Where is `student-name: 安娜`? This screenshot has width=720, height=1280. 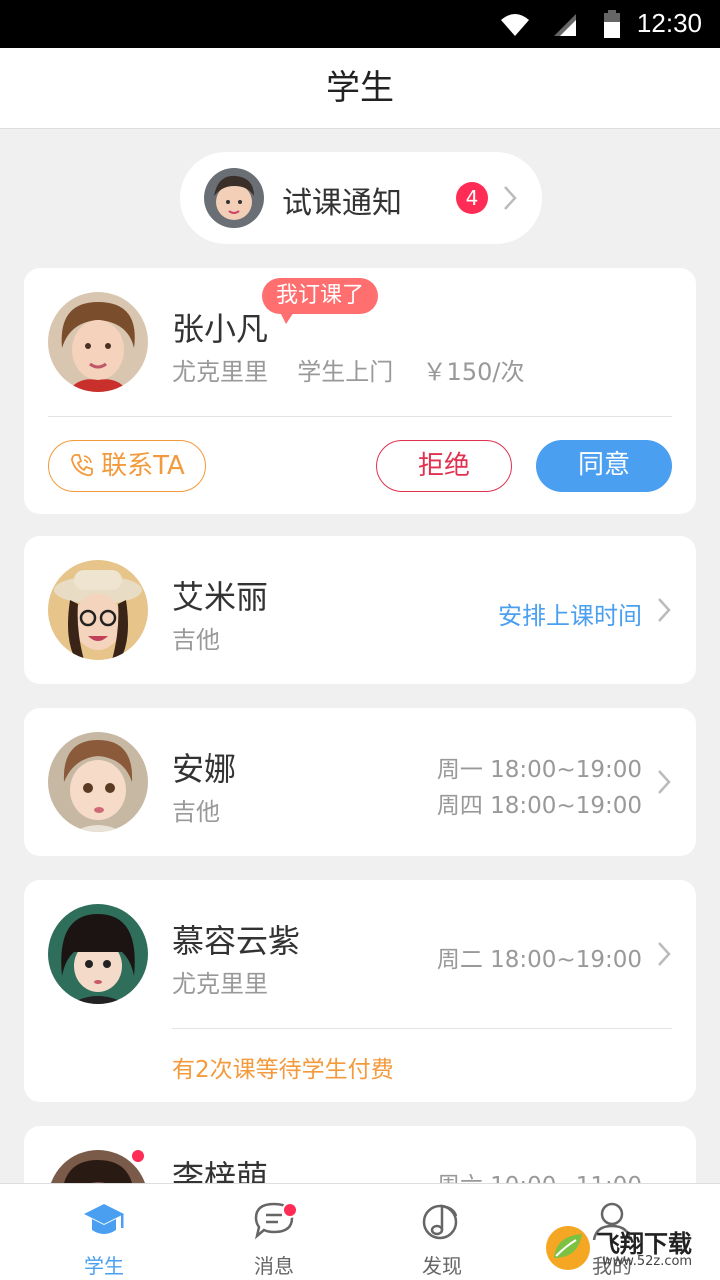
student-name: 安娜 is located at coordinates (204, 769).